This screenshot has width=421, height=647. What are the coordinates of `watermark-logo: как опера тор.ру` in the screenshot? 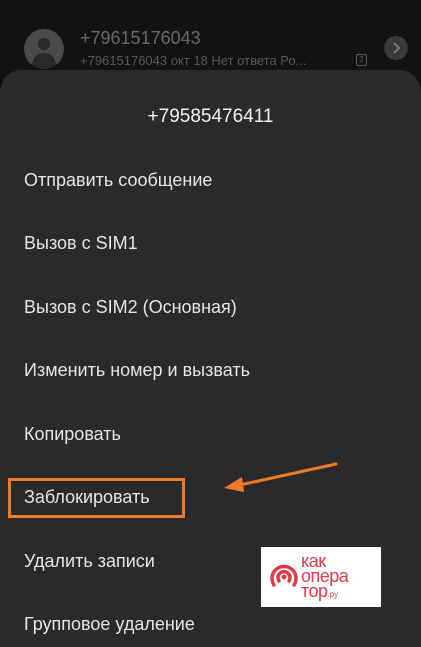 It's located at (321, 577).